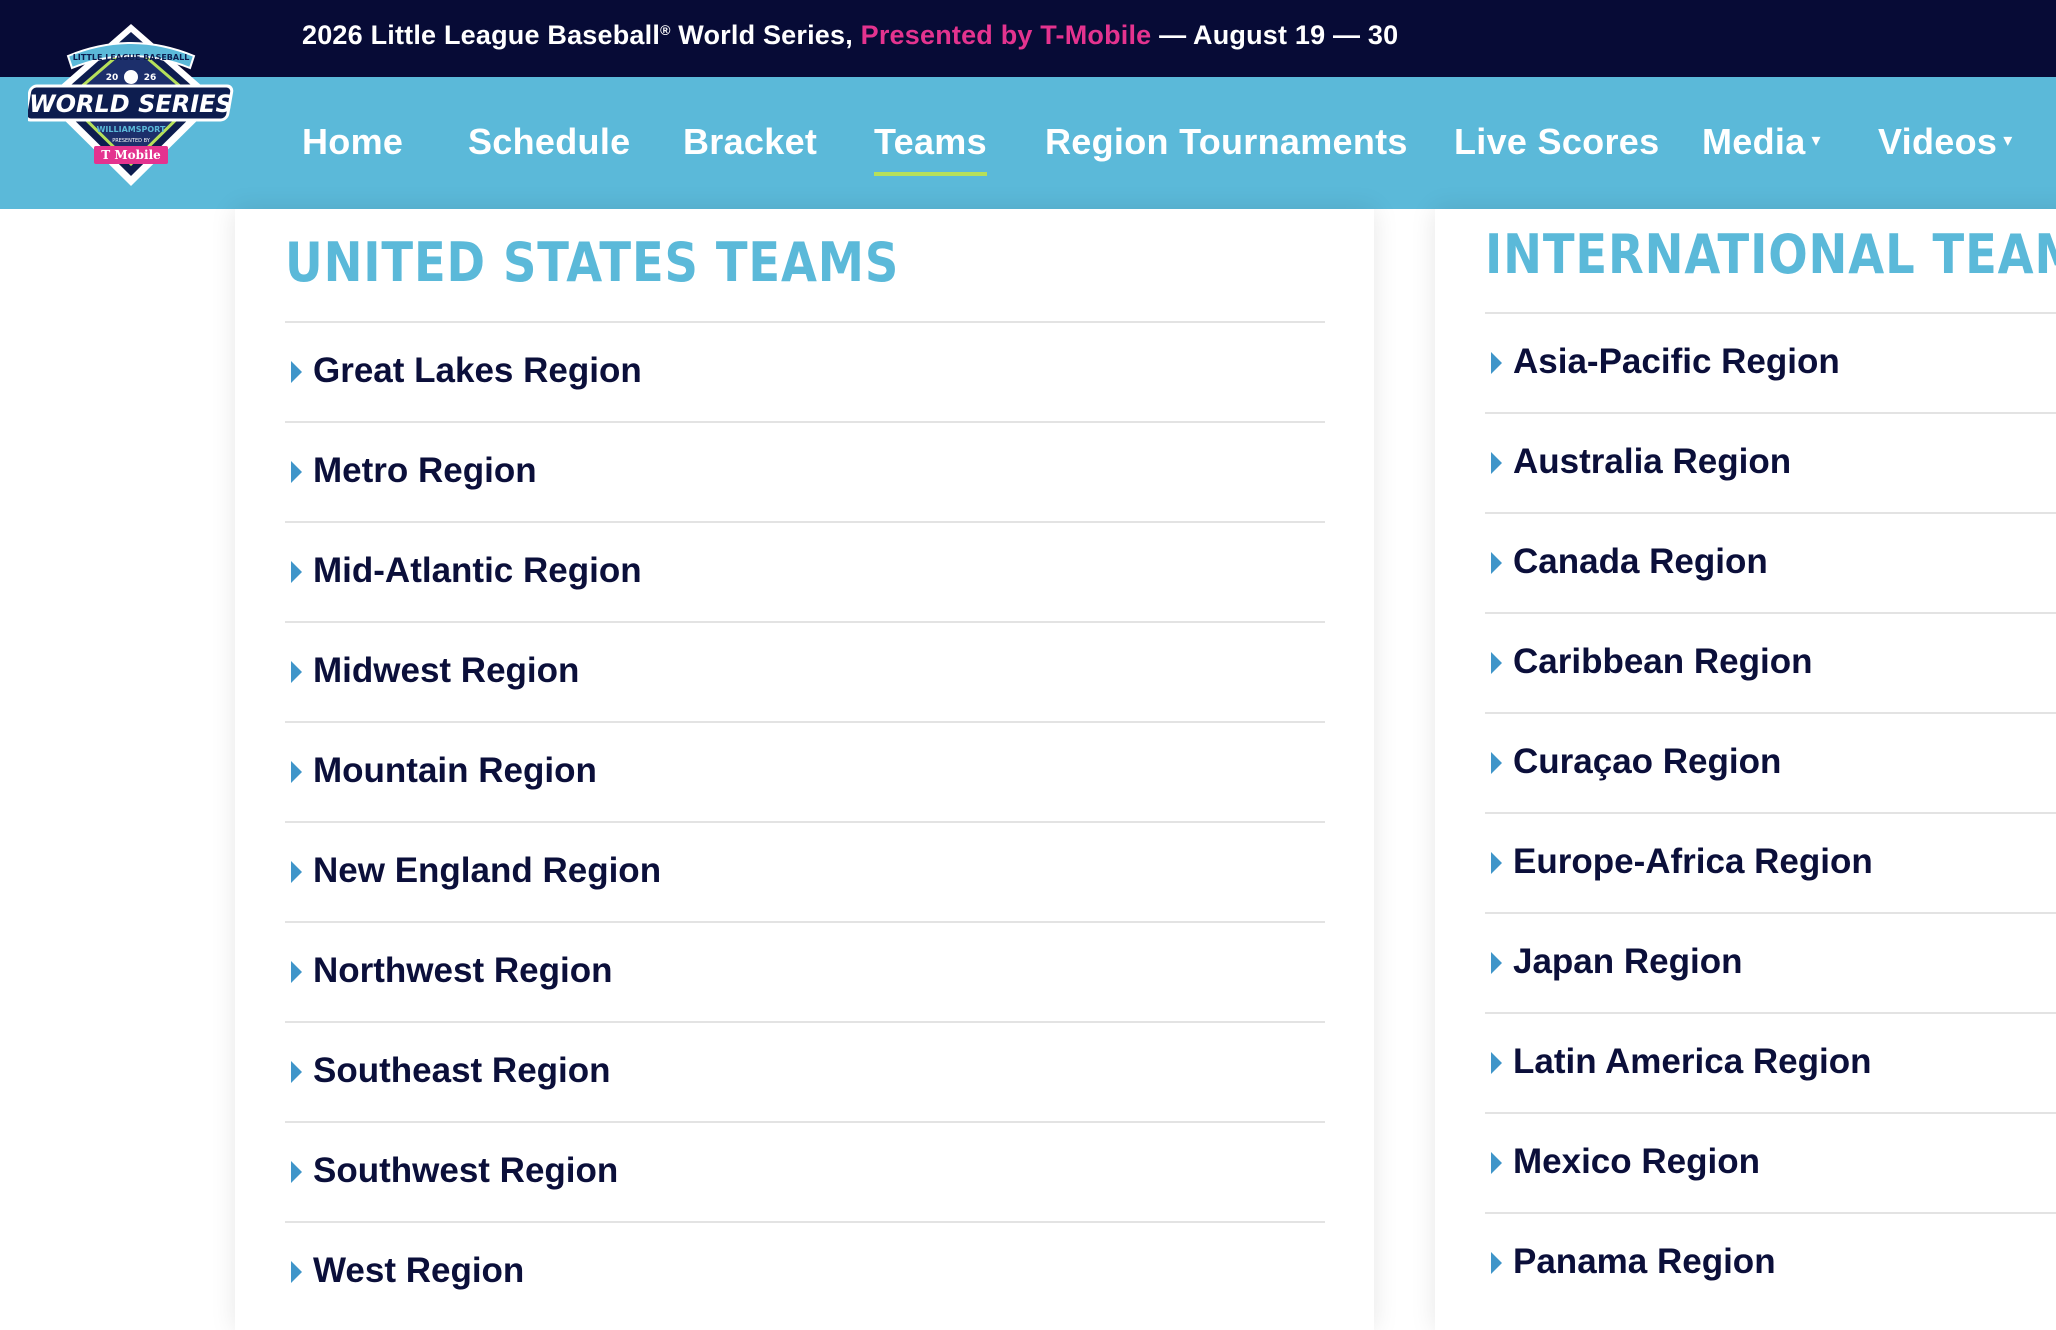 This screenshot has width=2056, height=1330. What do you see at coordinates (455, 770) in the screenshot?
I see `region-label: Mountain Region` at bounding box center [455, 770].